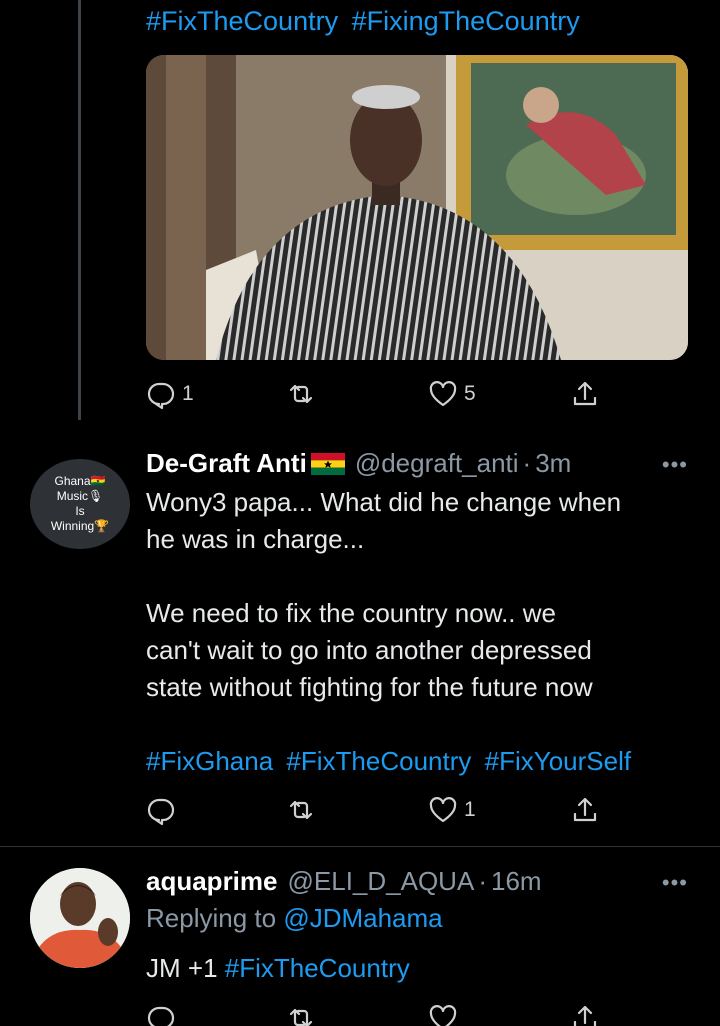 Image resolution: width=720 pixels, height=1026 pixels. I want to click on like-button, so click(443, 1013).